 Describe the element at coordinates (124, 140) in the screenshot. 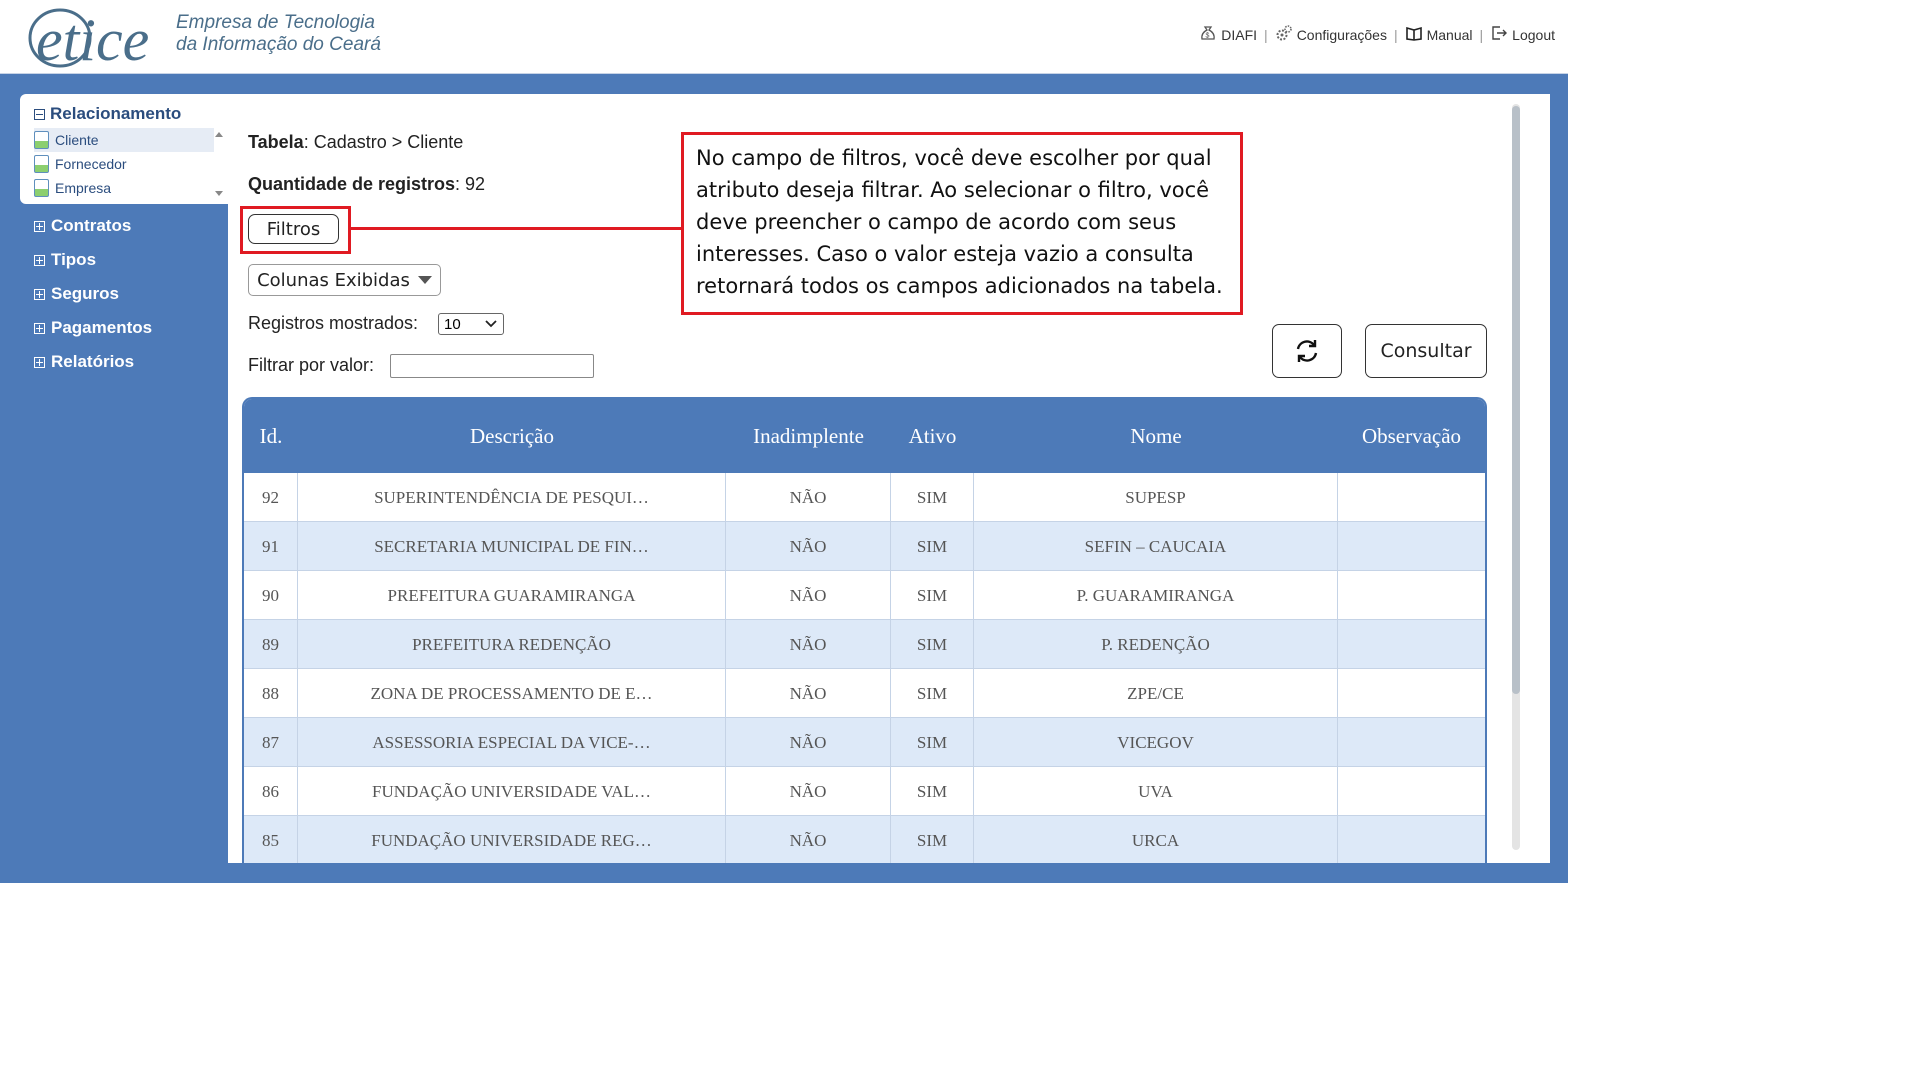

I see `sidebar-item-cliente: Cliente` at that location.